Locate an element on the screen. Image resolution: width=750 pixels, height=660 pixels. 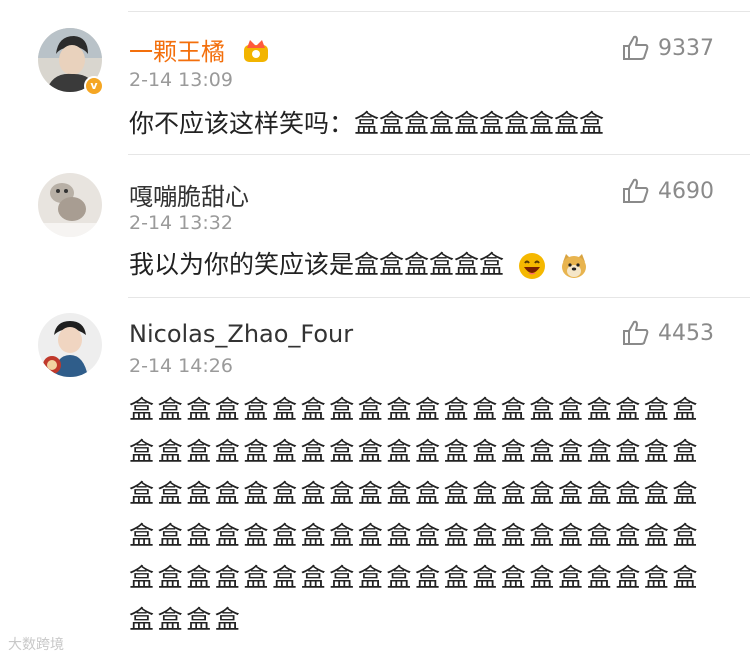
comment-time: 2-14 14:26 is located at coordinates (181, 366).